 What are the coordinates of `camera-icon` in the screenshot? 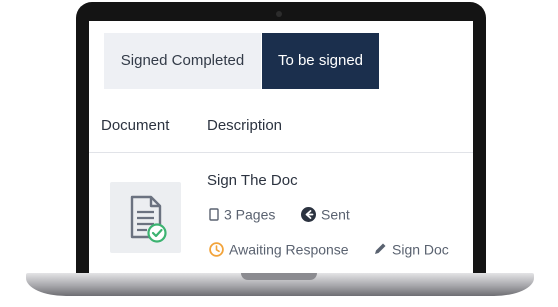 It's located at (279, 14).